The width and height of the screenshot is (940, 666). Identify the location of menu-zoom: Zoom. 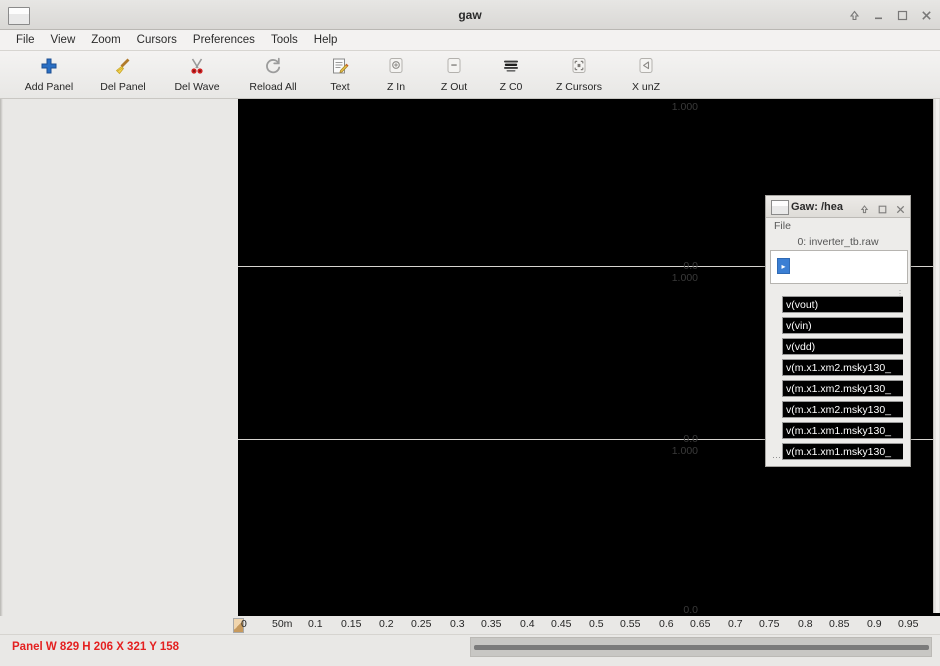
(105, 40).